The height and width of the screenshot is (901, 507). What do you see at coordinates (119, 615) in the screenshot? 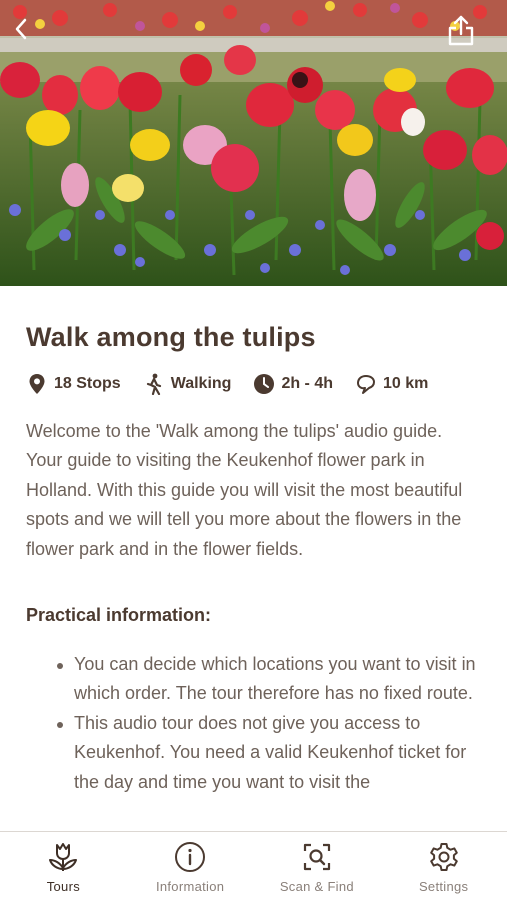
I see `practical-info-heading: Practical information:` at bounding box center [119, 615].